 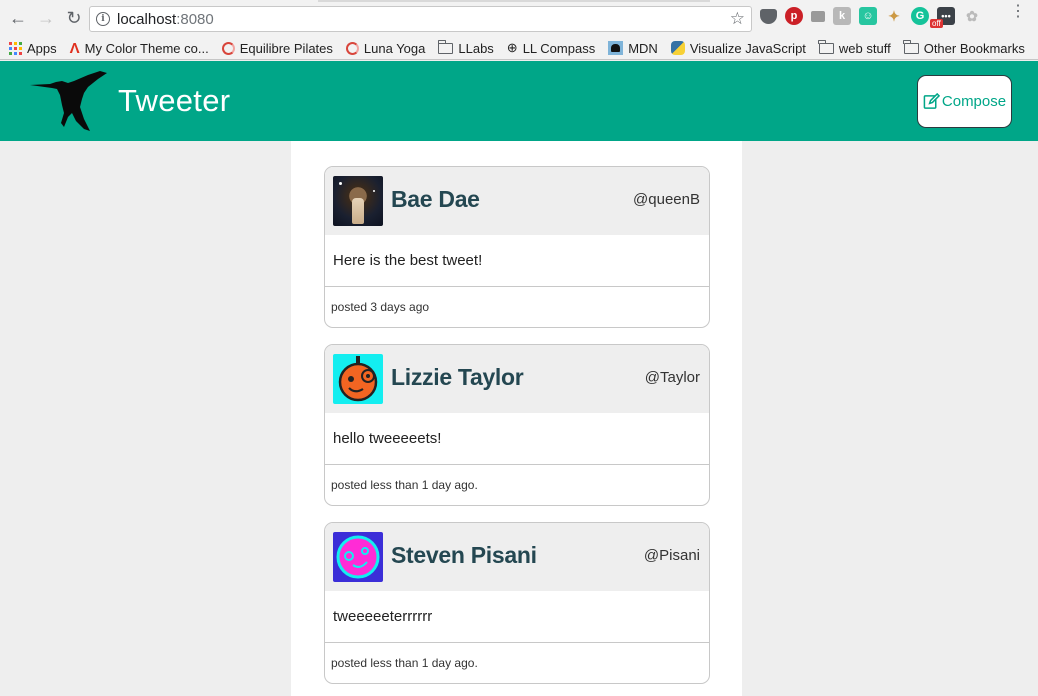 I want to click on reload-icon: ↻, so click(x=74, y=19).